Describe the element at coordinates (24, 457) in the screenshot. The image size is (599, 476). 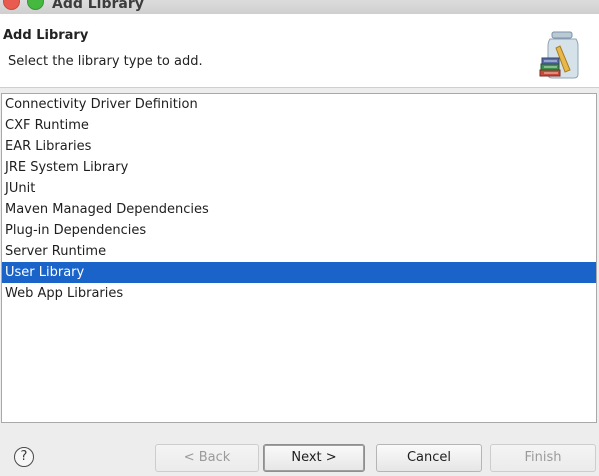
I see `help-button: ?` at that location.